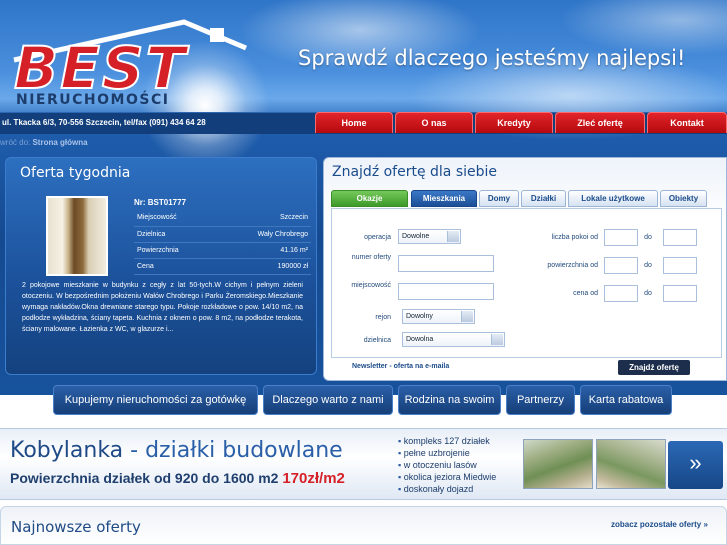 The image size is (727, 545). What do you see at coordinates (77, 236) in the screenshot?
I see `offer-photo` at bounding box center [77, 236].